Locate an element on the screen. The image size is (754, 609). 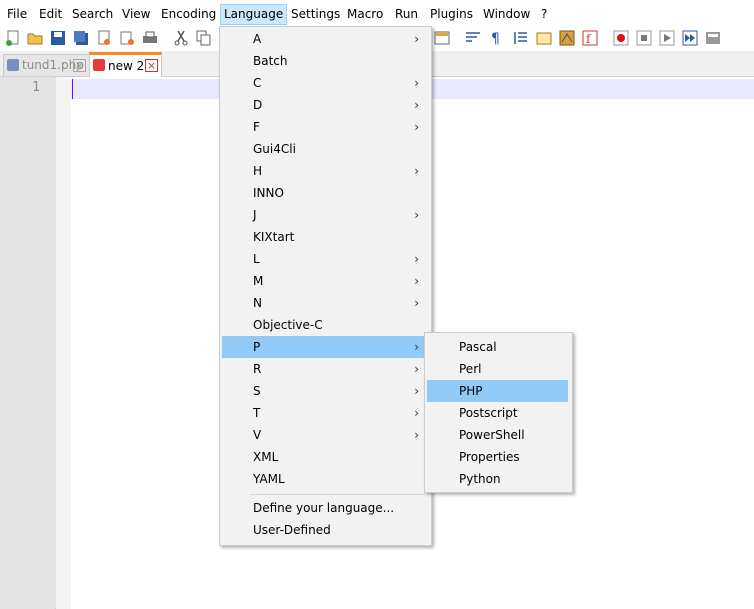
tab-tund1-php: tund1.php × is located at coordinates (46, 65).